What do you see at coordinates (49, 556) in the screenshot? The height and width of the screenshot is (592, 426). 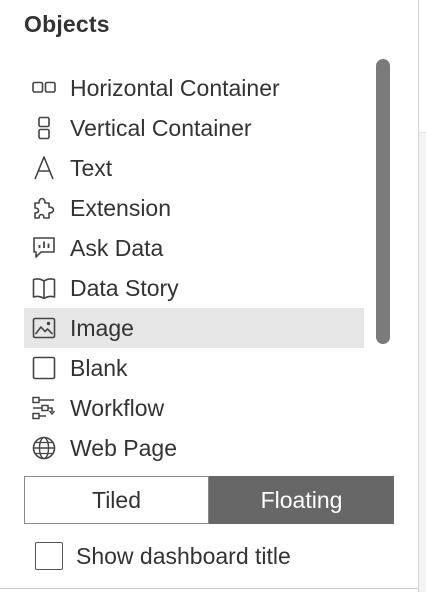 I see `show-dashboard-title-checkbox` at bounding box center [49, 556].